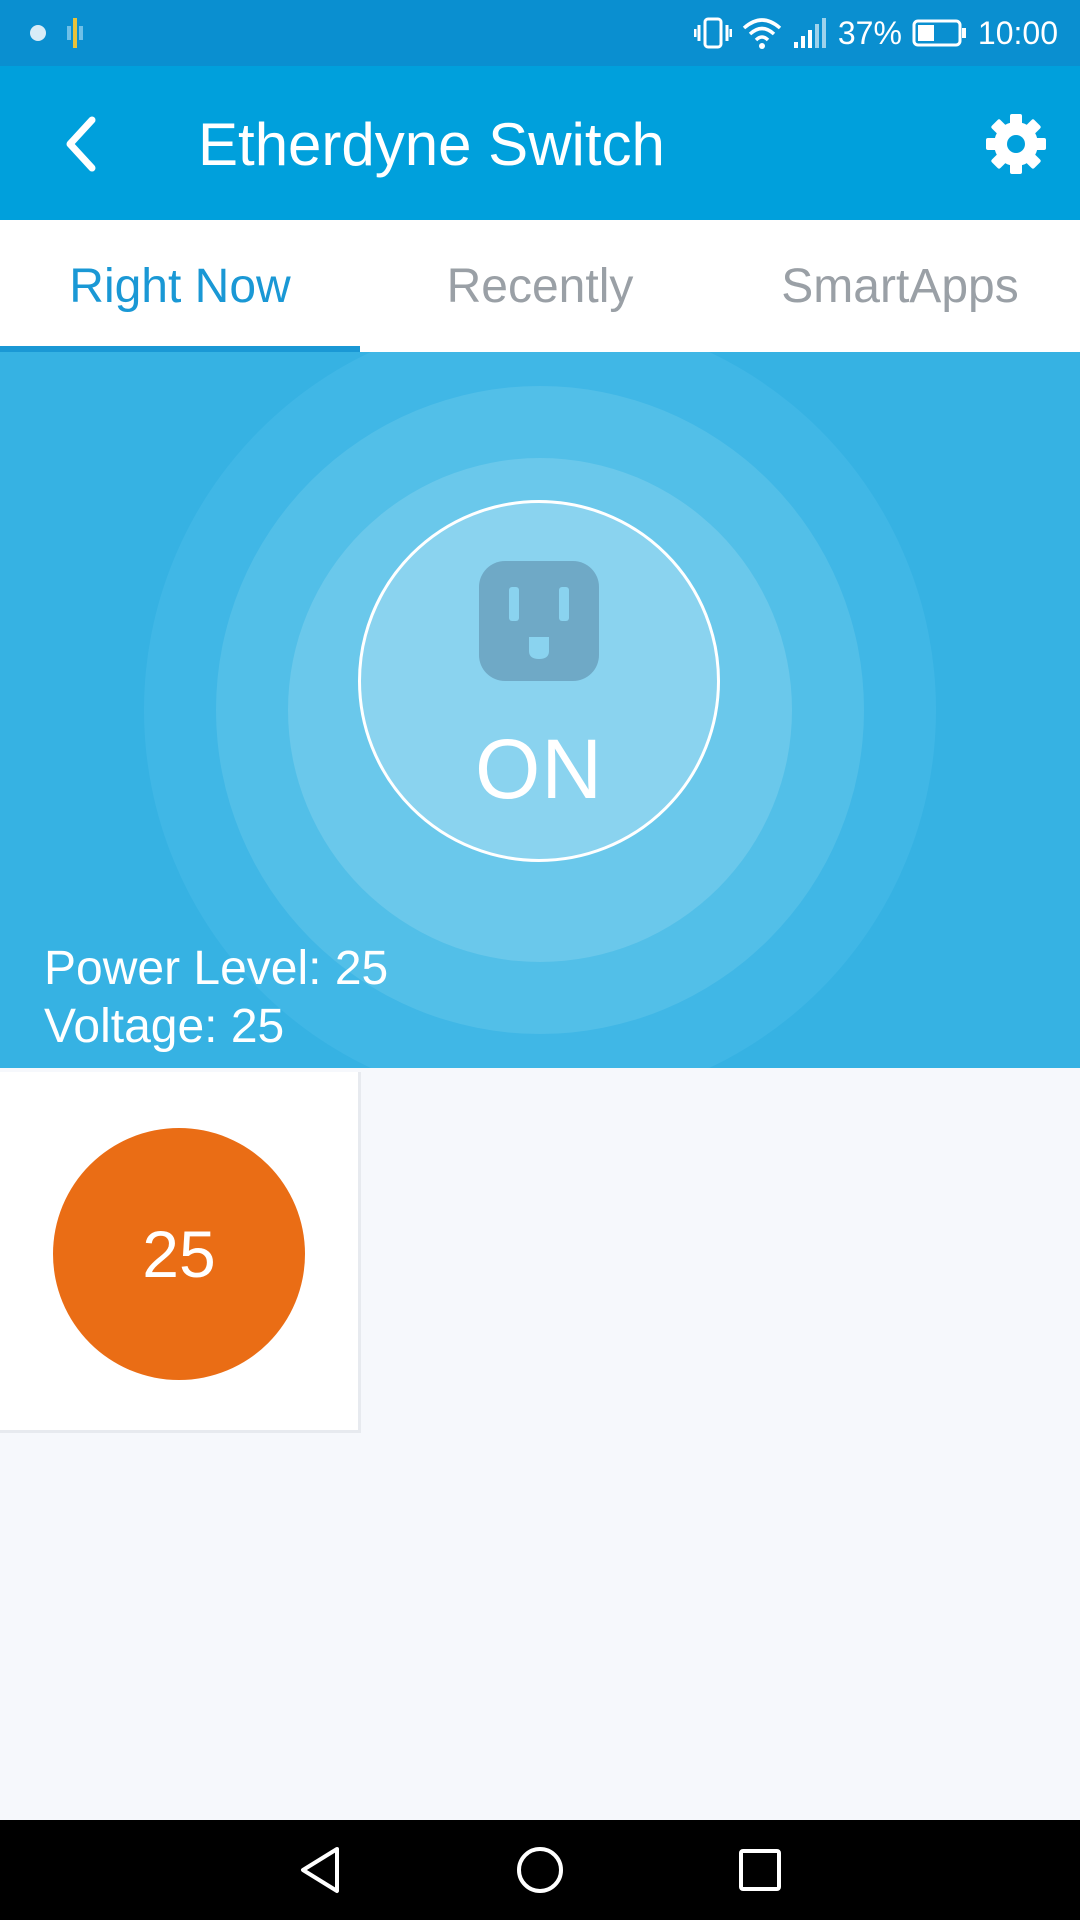 The width and height of the screenshot is (1080, 1920). I want to click on battery-percent: 37%, so click(869, 32).